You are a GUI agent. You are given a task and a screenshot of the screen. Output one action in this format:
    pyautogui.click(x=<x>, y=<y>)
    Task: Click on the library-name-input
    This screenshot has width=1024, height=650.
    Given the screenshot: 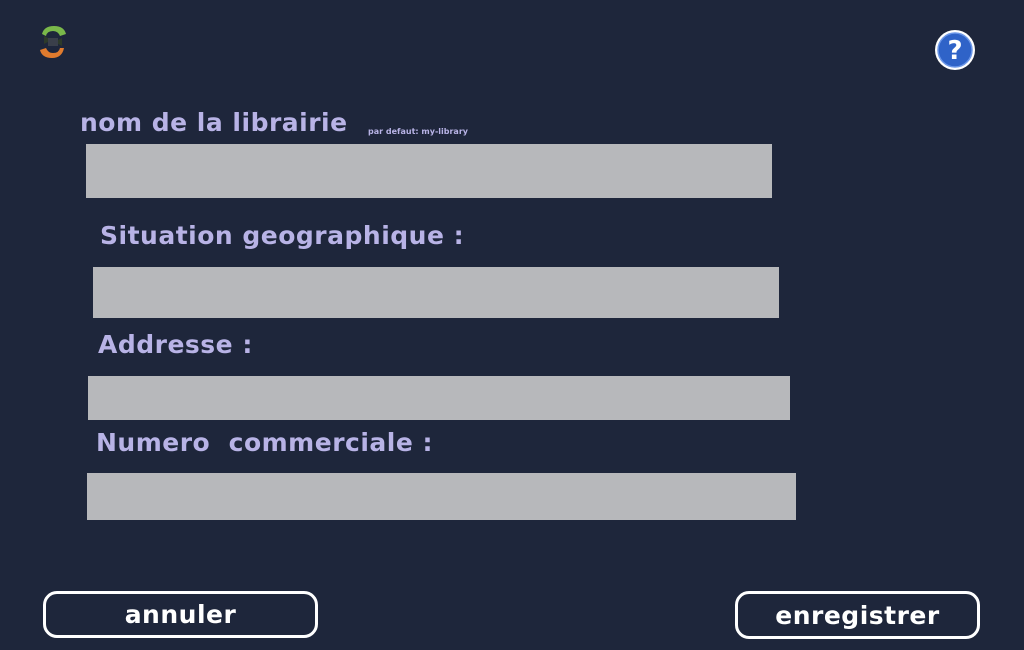 What is the action you would take?
    pyautogui.click(x=429, y=171)
    